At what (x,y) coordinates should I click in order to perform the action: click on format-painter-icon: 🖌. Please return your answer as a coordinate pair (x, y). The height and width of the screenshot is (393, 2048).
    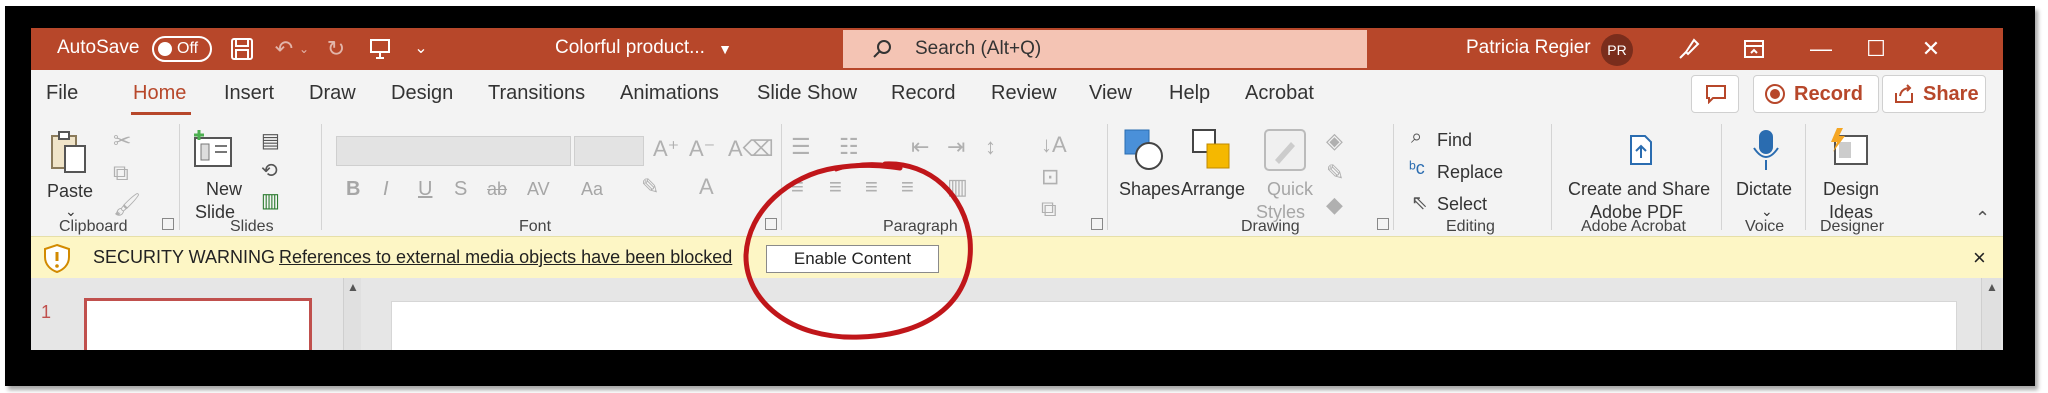
    Looking at the image, I should click on (127, 205).